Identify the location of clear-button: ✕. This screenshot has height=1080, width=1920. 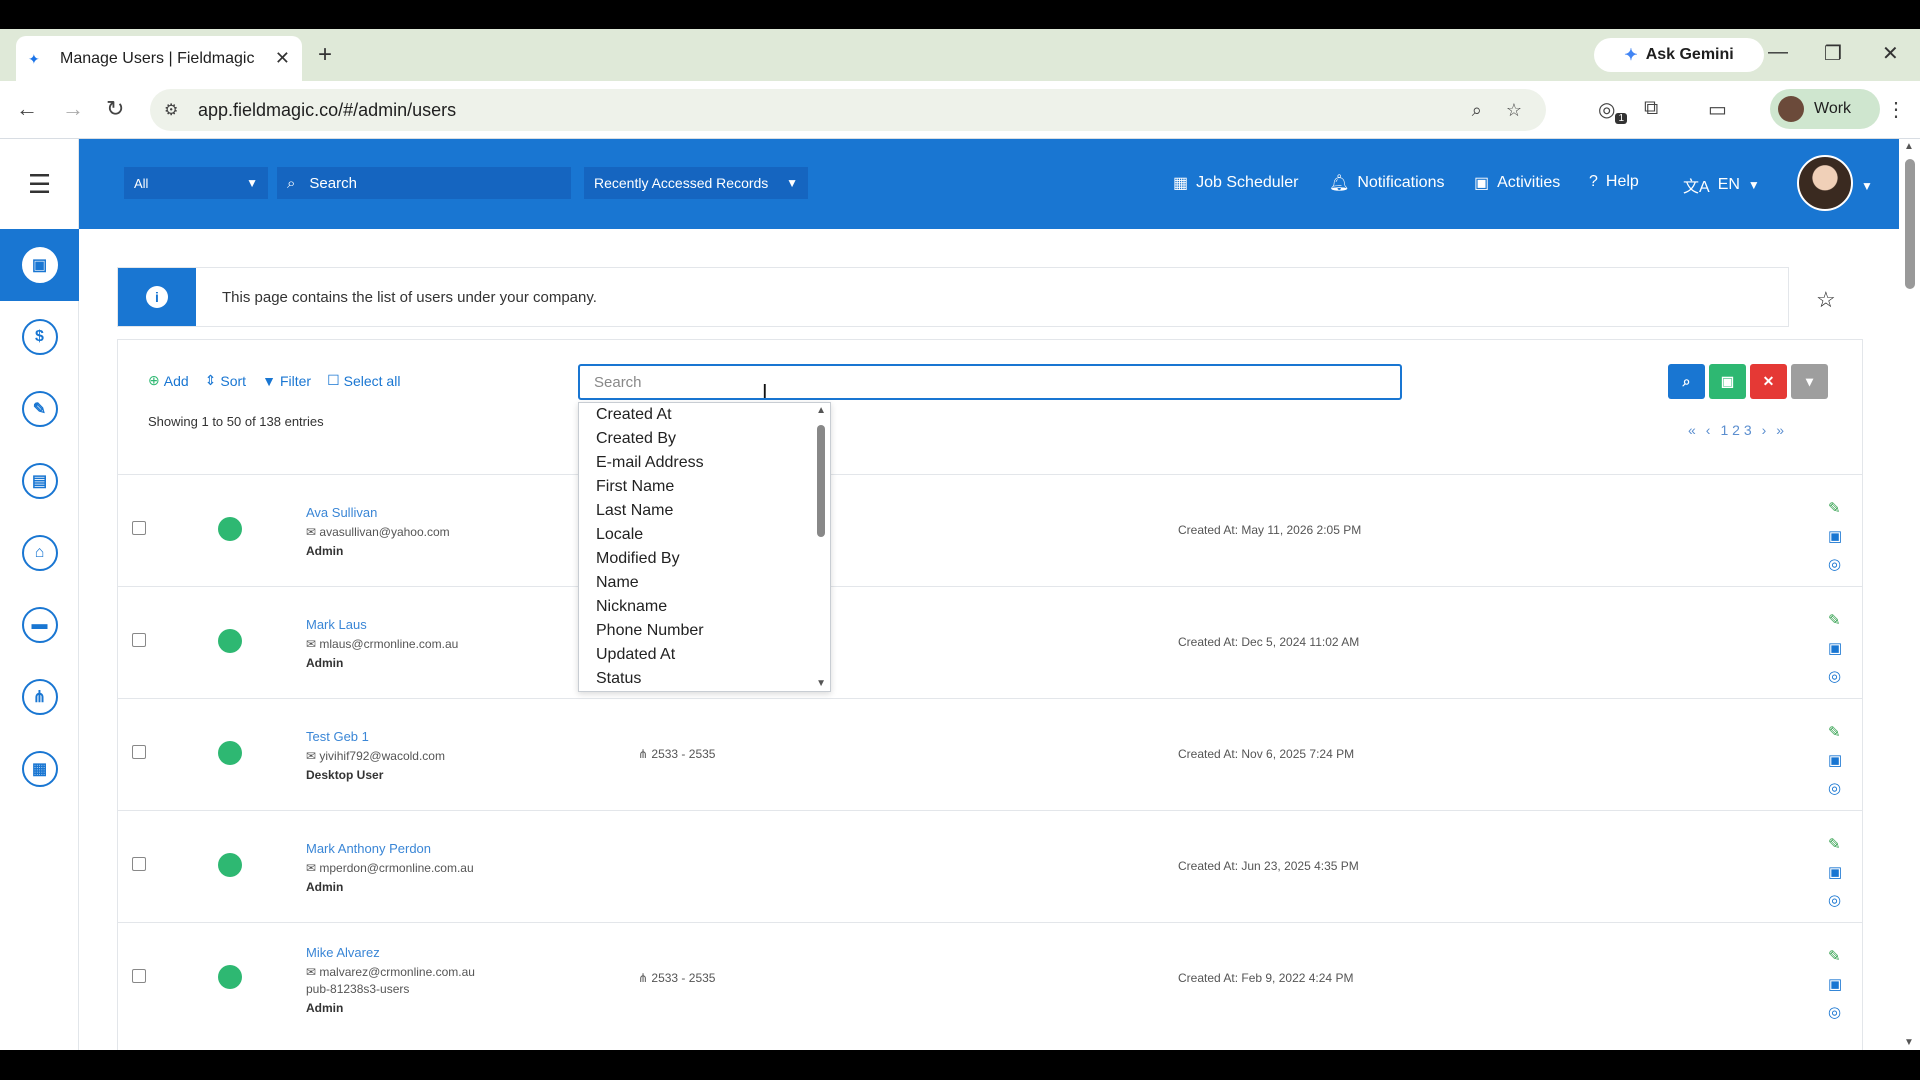
(1768, 381).